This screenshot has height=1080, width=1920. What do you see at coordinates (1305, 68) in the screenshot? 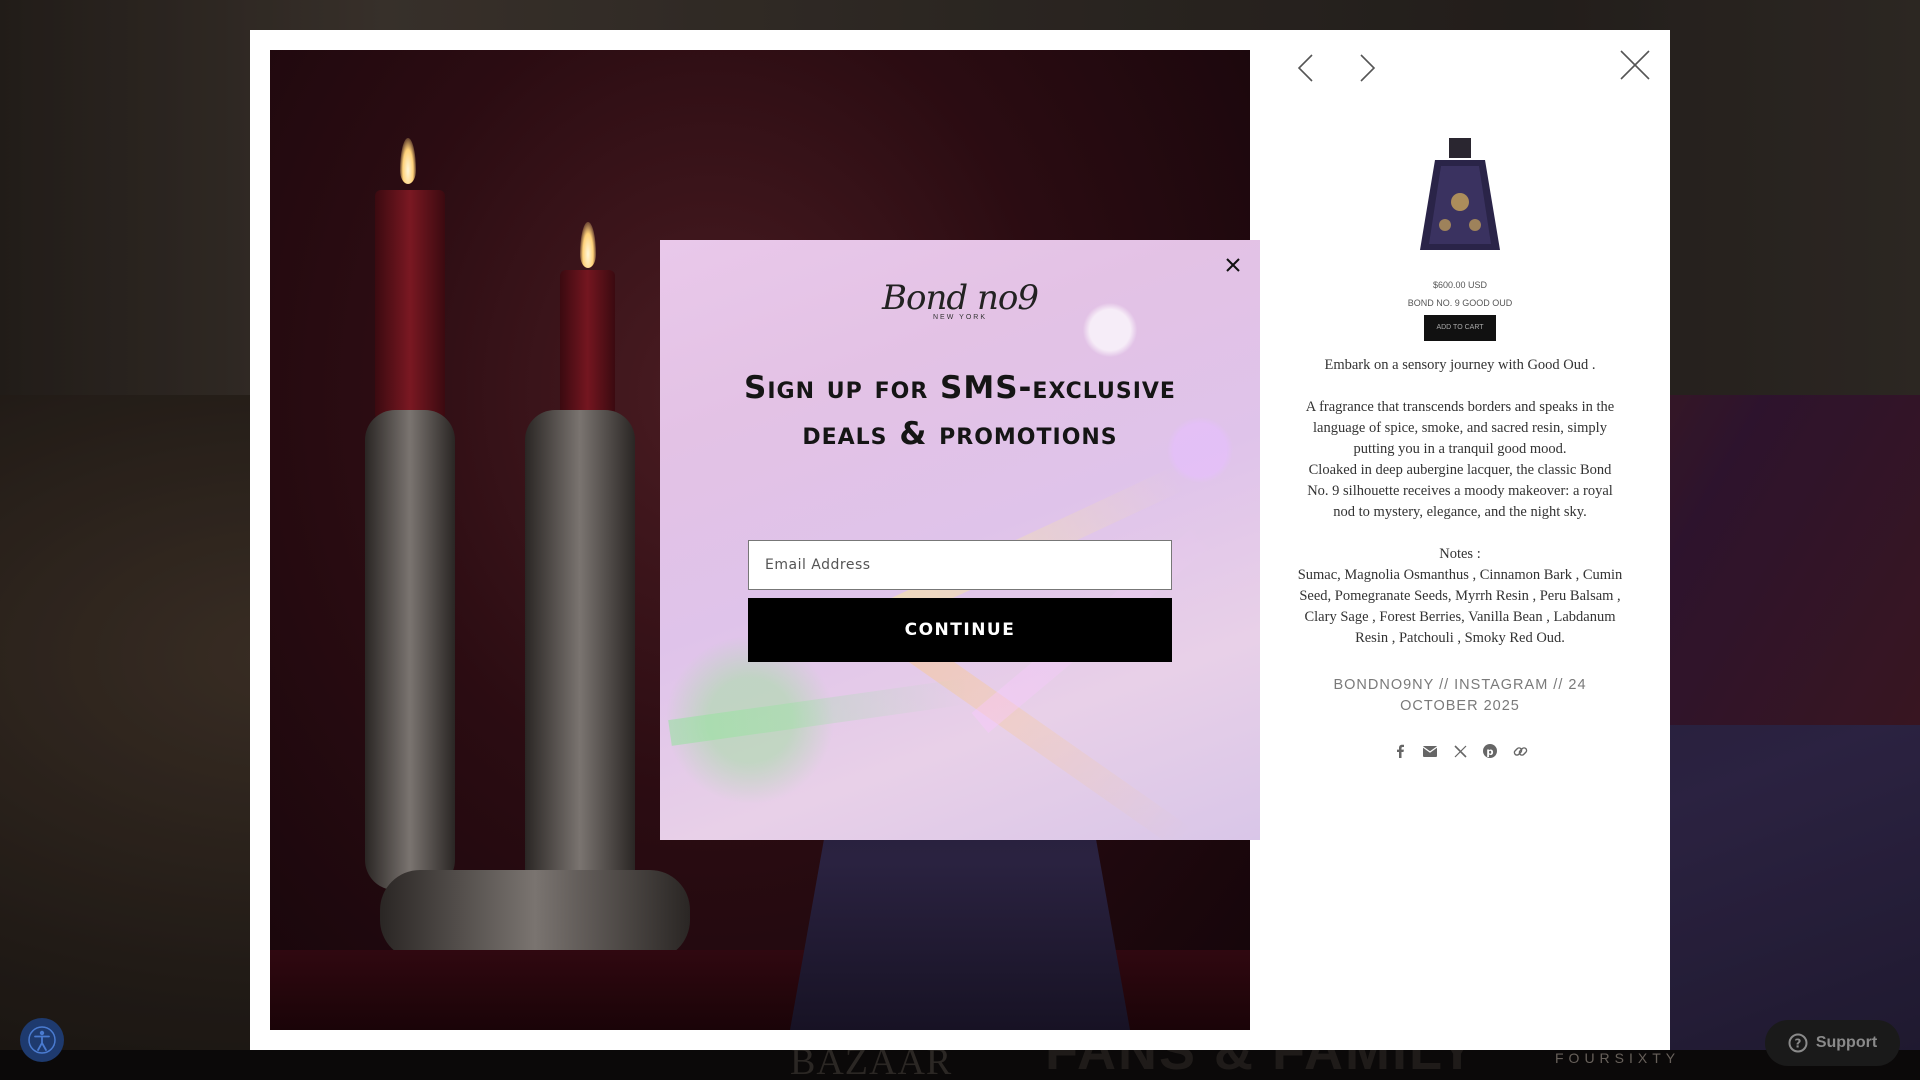
I see `previous-arrow-icon` at bounding box center [1305, 68].